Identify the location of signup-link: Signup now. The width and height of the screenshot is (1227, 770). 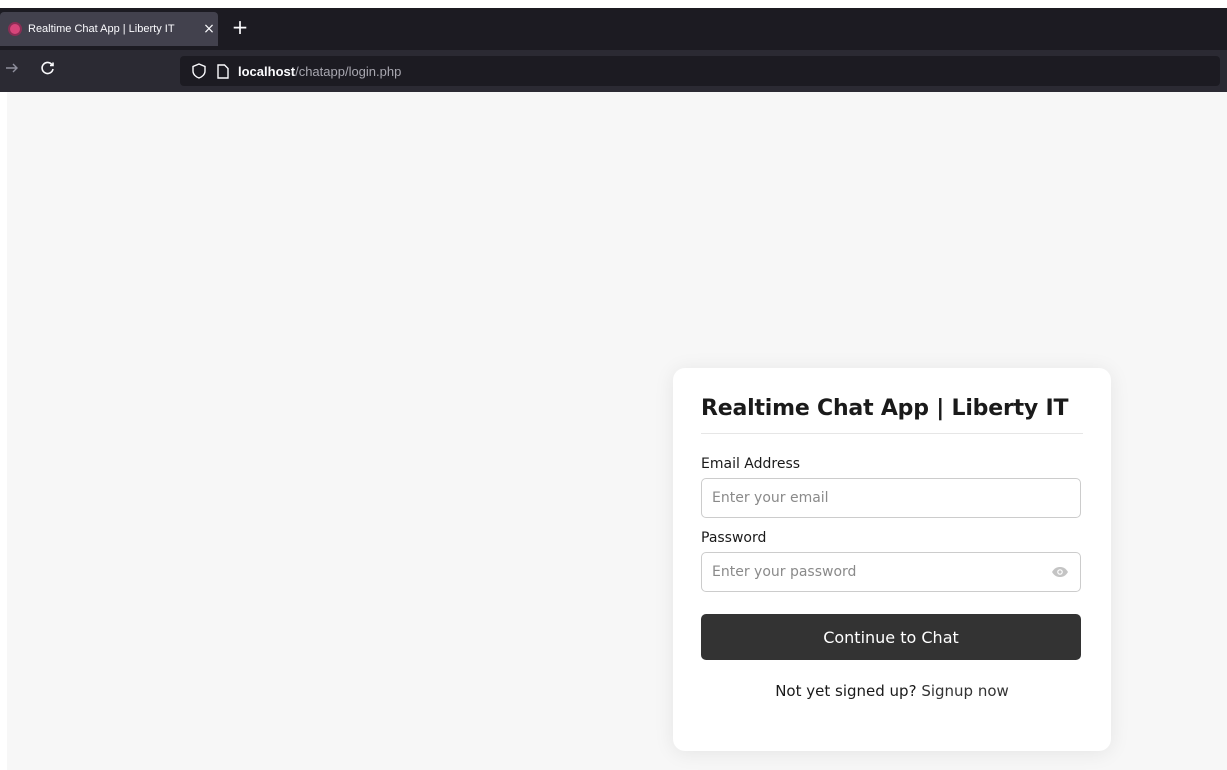
(964, 691).